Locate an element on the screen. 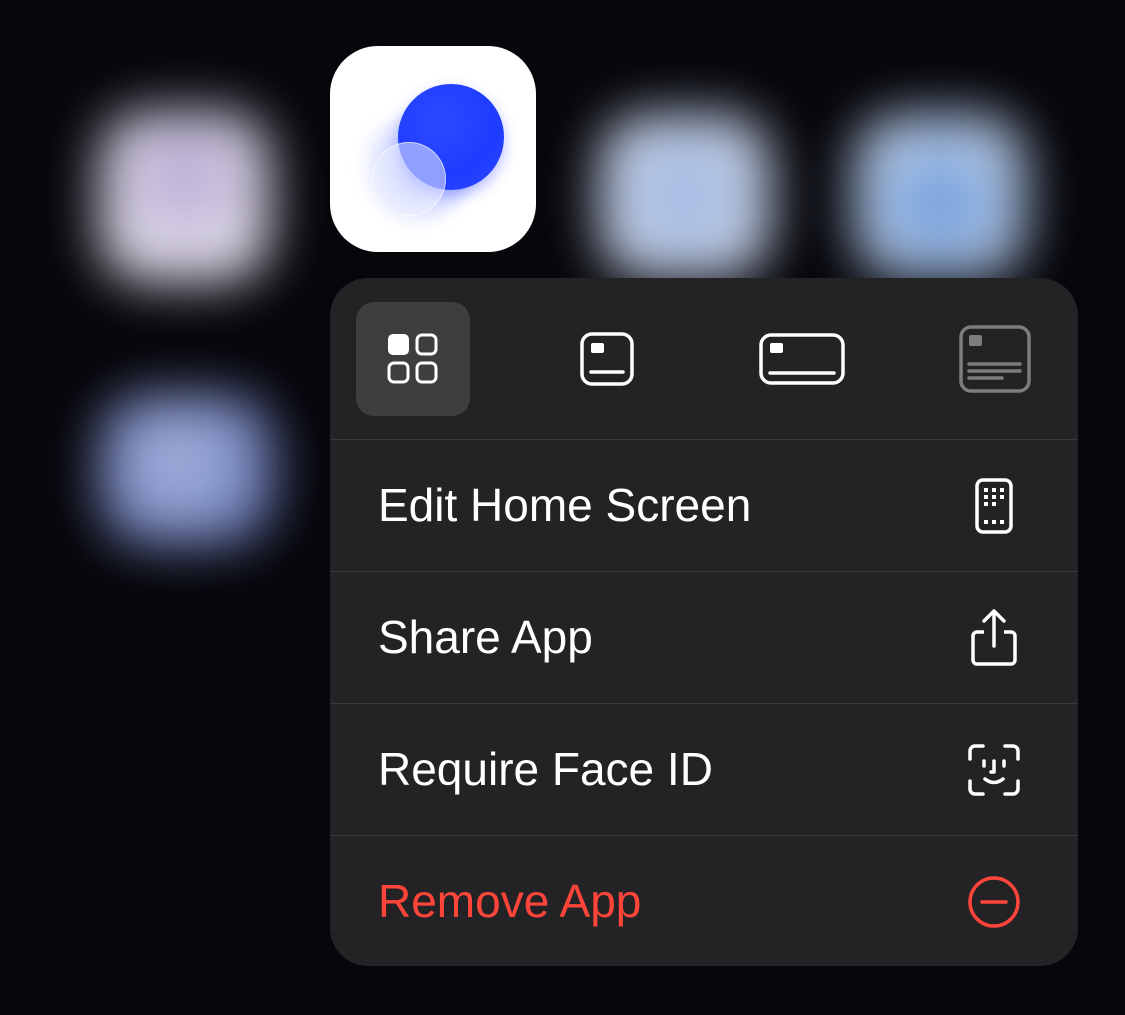  remove-app-item: Remove App is located at coordinates (704, 901).